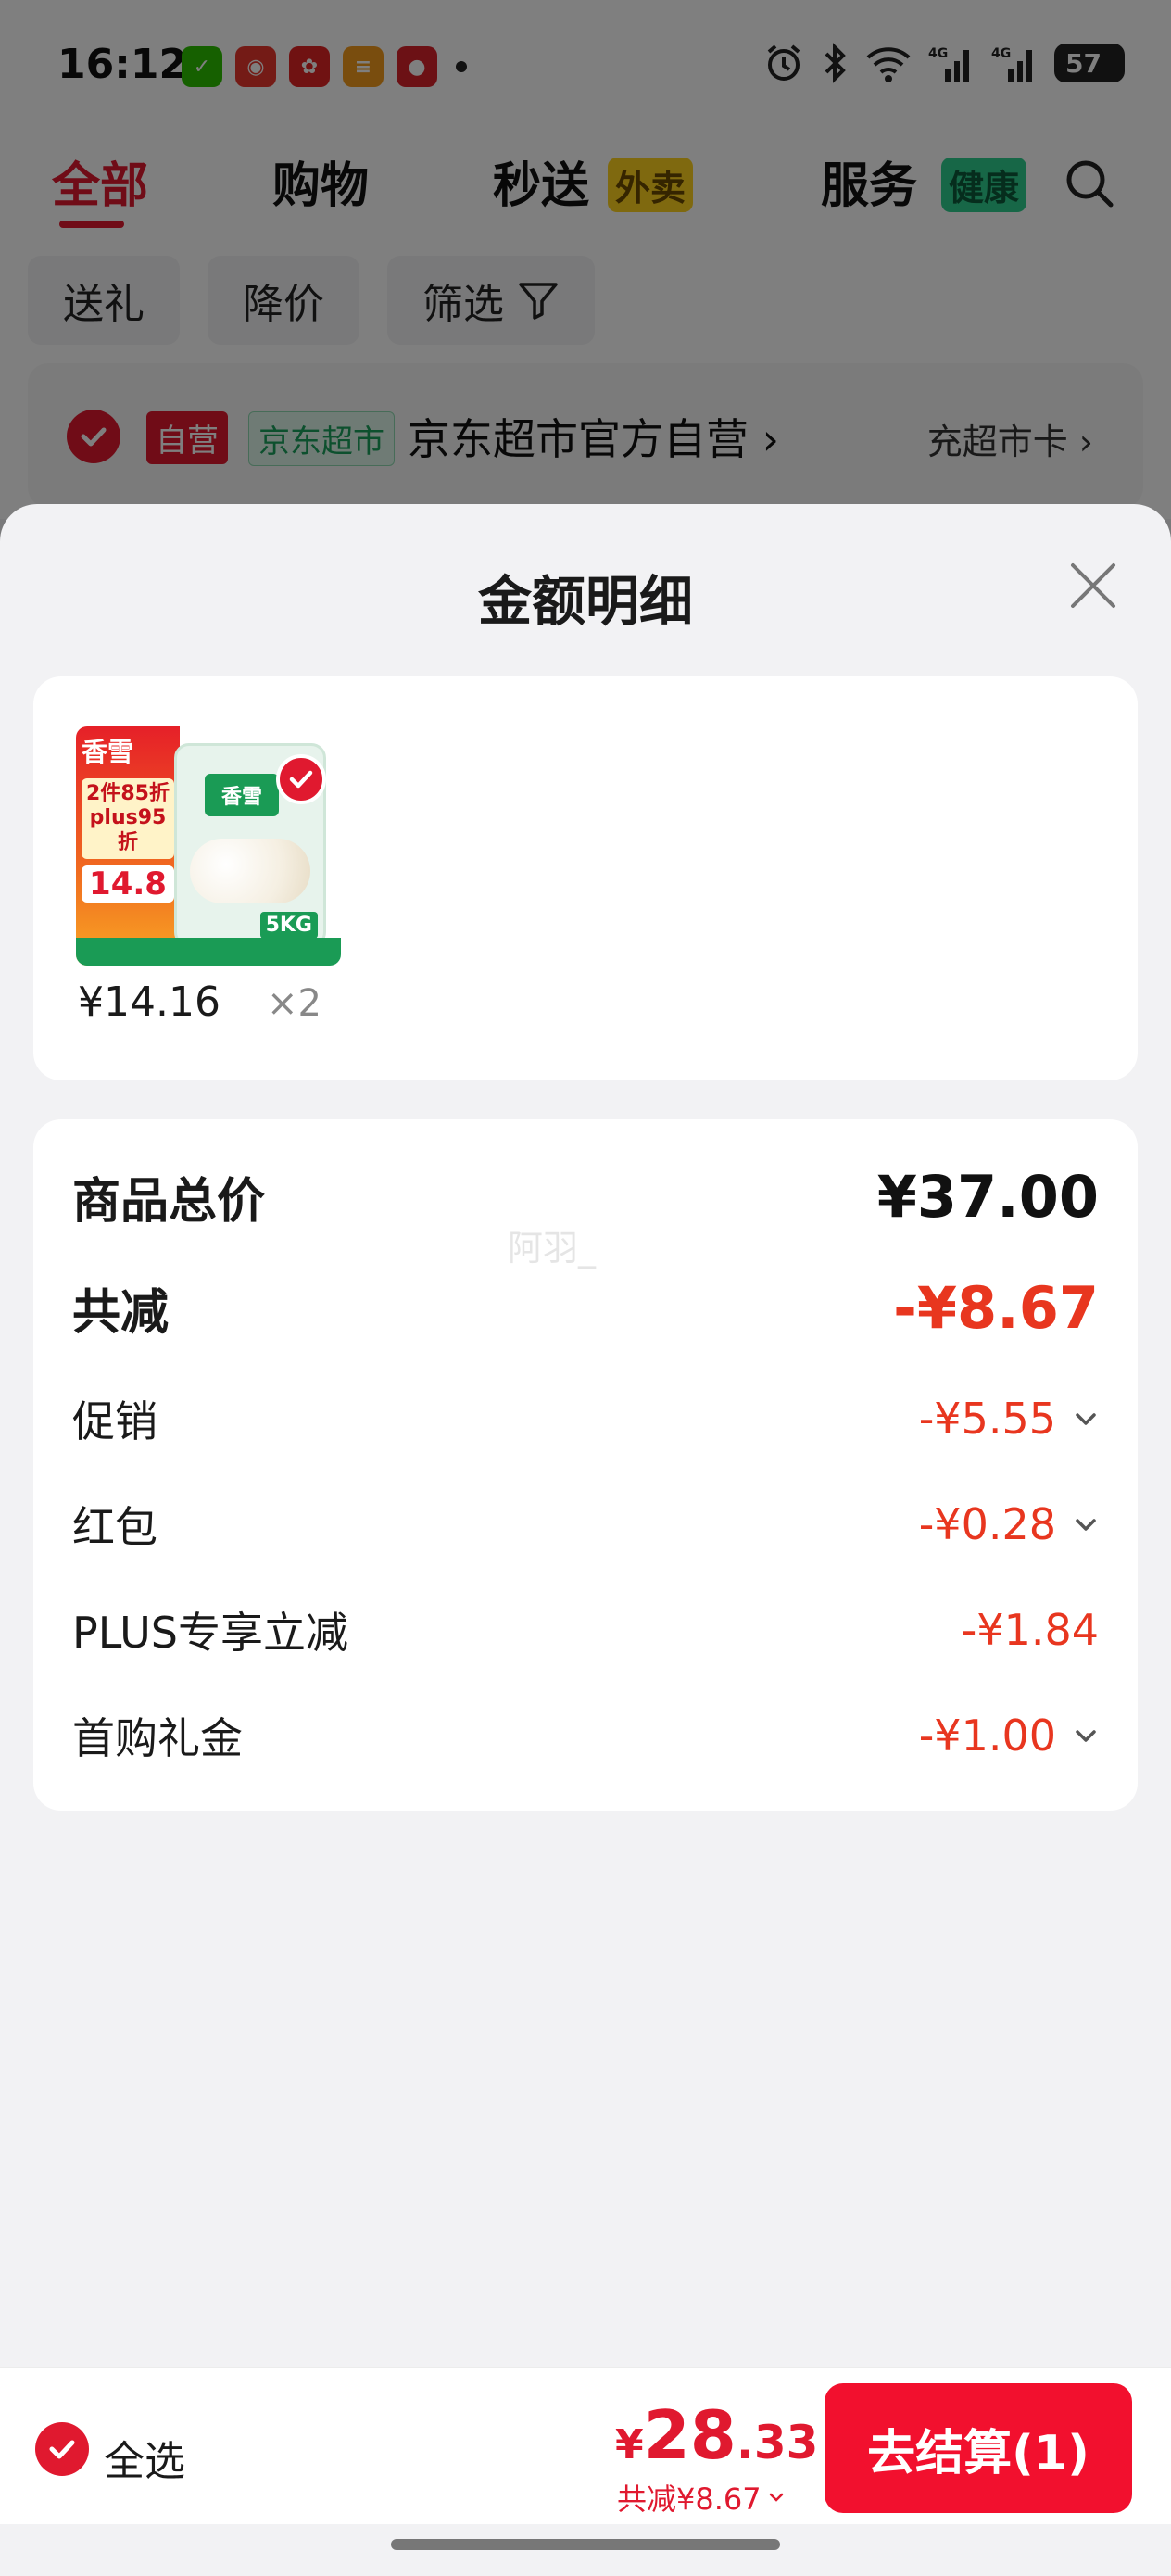 This screenshot has height=2576, width=1171. What do you see at coordinates (979, 2448) in the screenshot?
I see `checkout-button: 去结算(1)` at bounding box center [979, 2448].